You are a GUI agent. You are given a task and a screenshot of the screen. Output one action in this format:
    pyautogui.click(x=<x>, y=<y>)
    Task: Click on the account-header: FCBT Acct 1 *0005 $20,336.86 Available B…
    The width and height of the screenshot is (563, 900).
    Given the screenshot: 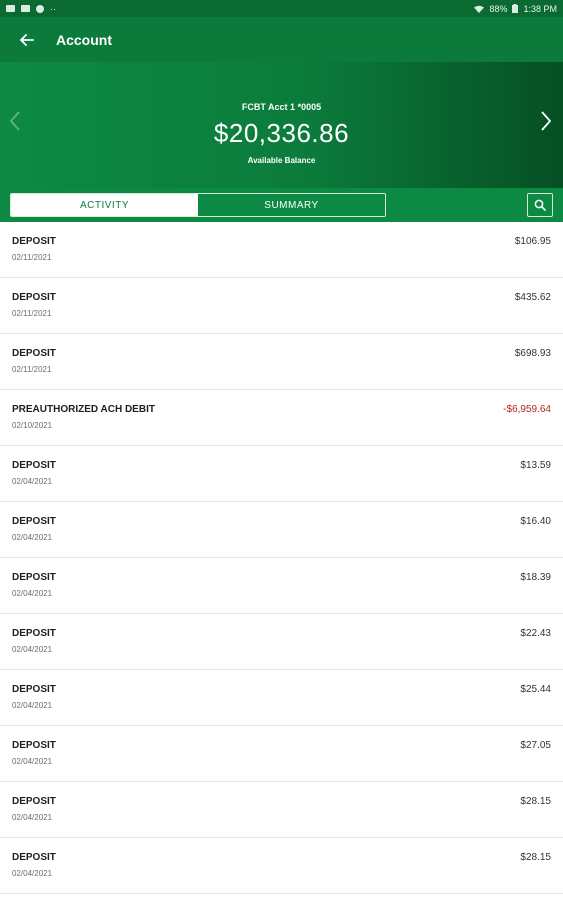 What is the action you would take?
    pyautogui.click(x=281, y=125)
    